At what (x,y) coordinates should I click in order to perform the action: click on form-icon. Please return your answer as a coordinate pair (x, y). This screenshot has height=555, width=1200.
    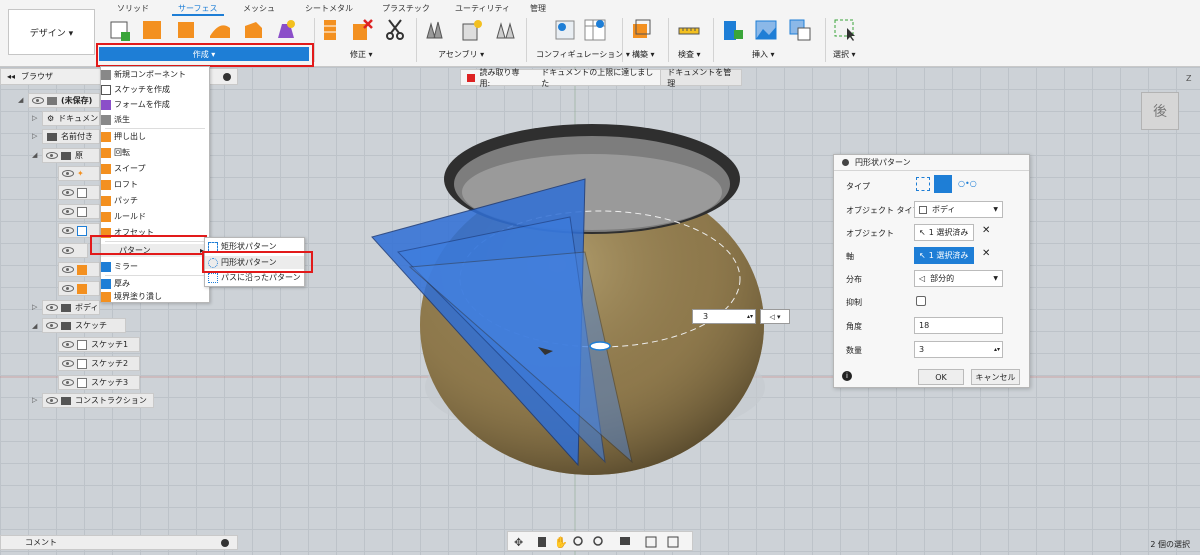
    Looking at the image, I should click on (286, 30).